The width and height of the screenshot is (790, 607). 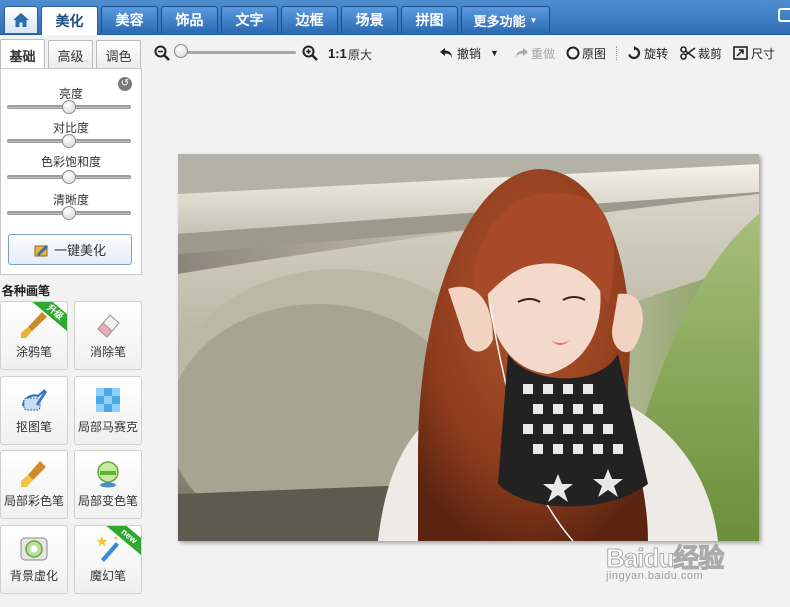 I want to click on brush-eraser: 消除笔, so click(x=108, y=335).